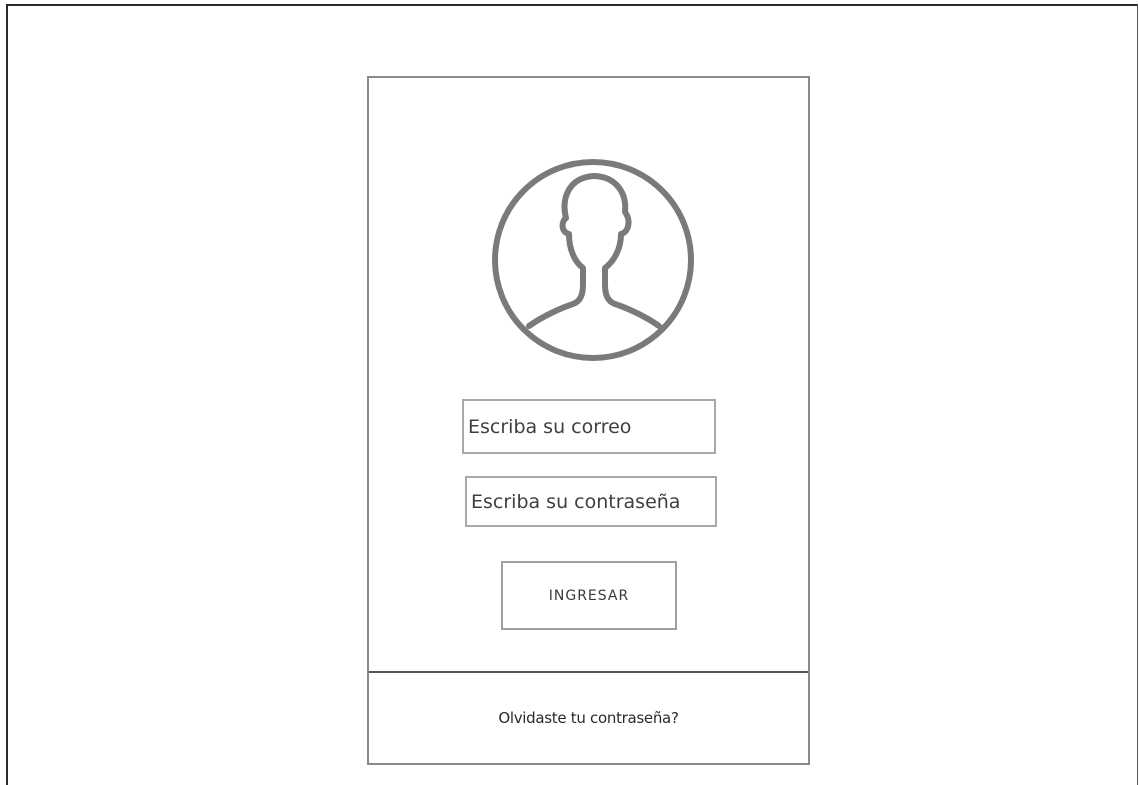 This screenshot has width=1139, height=785. I want to click on card-footer: Olvidaste tu contraseña?, so click(588, 717).